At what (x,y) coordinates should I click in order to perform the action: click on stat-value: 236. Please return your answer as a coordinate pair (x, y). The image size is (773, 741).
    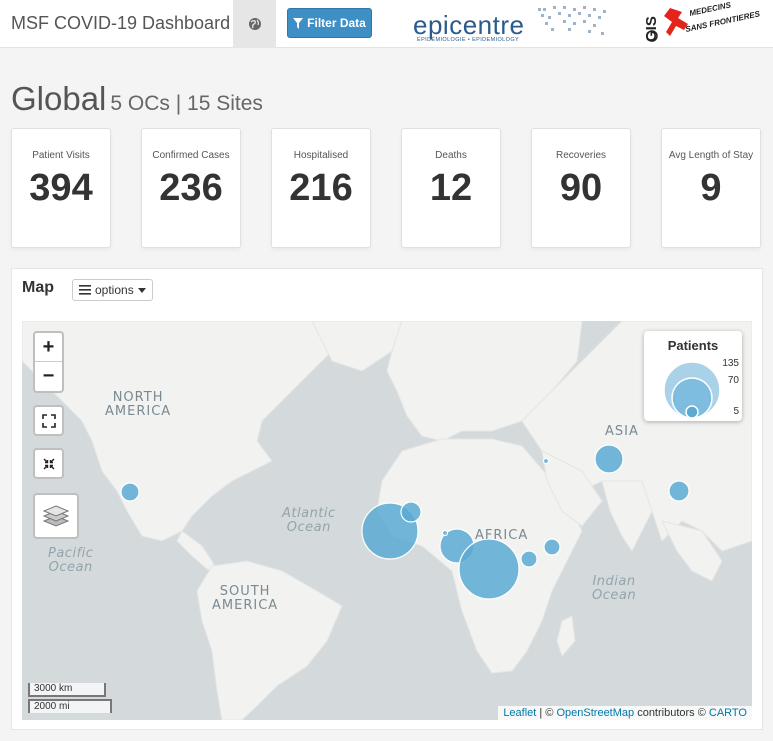
    Looking at the image, I should click on (191, 188).